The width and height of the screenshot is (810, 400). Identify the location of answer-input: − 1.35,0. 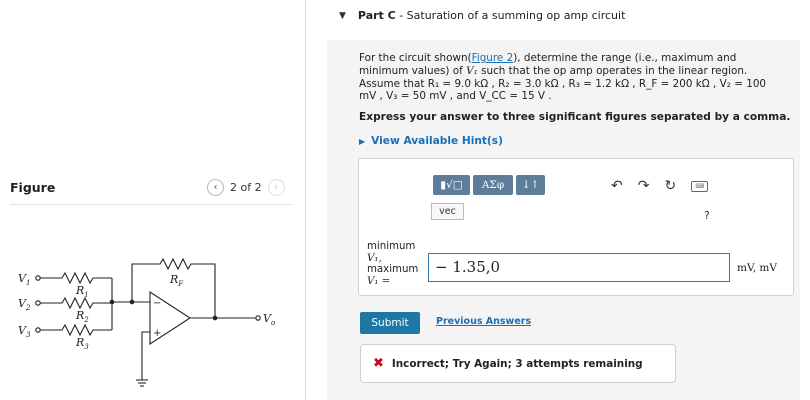
(579, 267).